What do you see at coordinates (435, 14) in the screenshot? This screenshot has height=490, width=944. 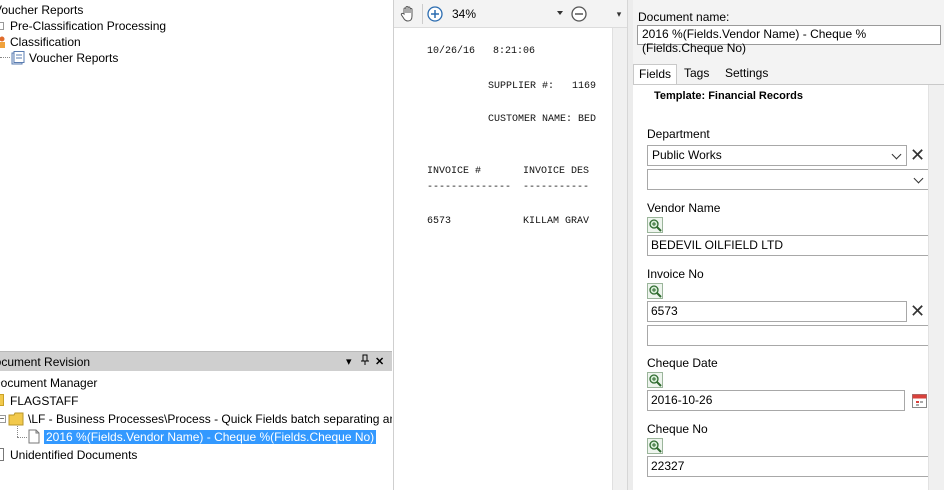 I see `zoom-in-icon` at bounding box center [435, 14].